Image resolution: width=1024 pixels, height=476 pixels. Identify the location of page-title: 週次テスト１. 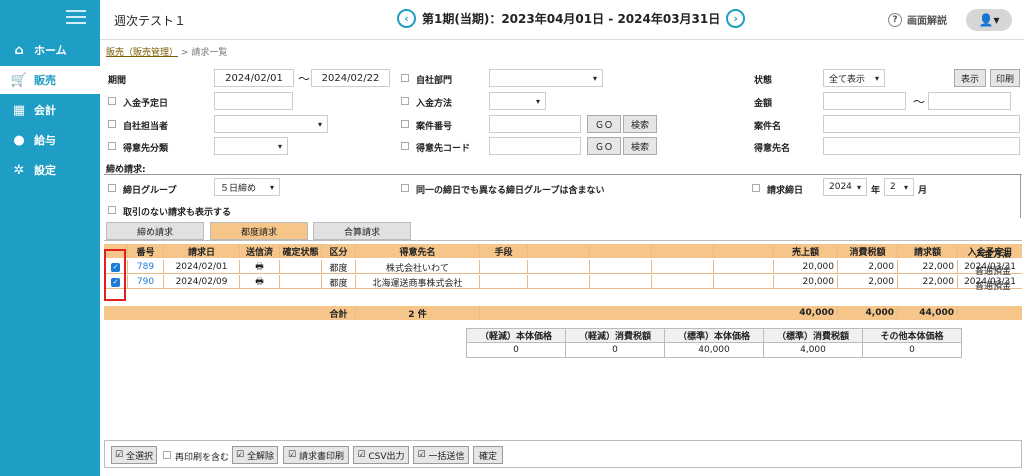
(150, 21).